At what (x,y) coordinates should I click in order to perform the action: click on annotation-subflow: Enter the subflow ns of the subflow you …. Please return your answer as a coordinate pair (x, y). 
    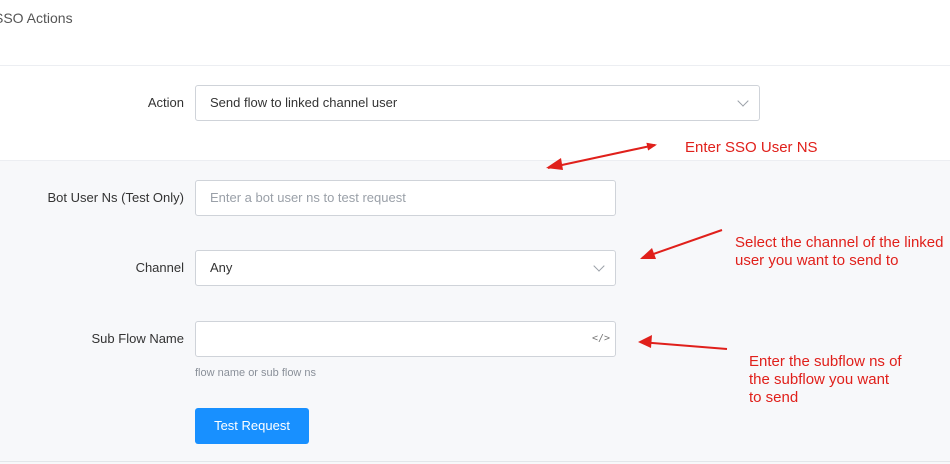
    Looking at the image, I should click on (825, 380).